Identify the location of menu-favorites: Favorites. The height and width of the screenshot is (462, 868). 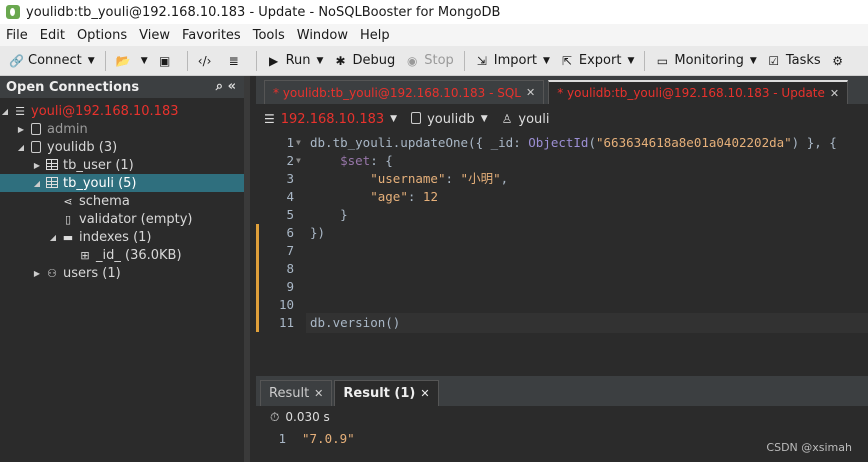
(211, 35).